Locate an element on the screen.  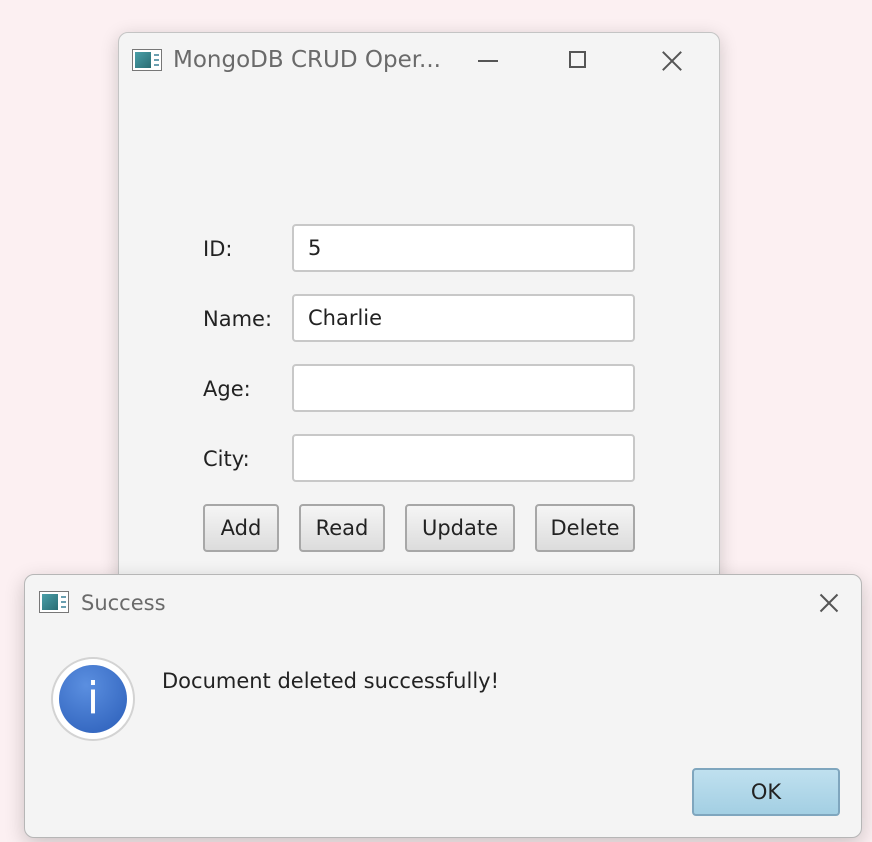
add-button: Add is located at coordinates (241, 528).